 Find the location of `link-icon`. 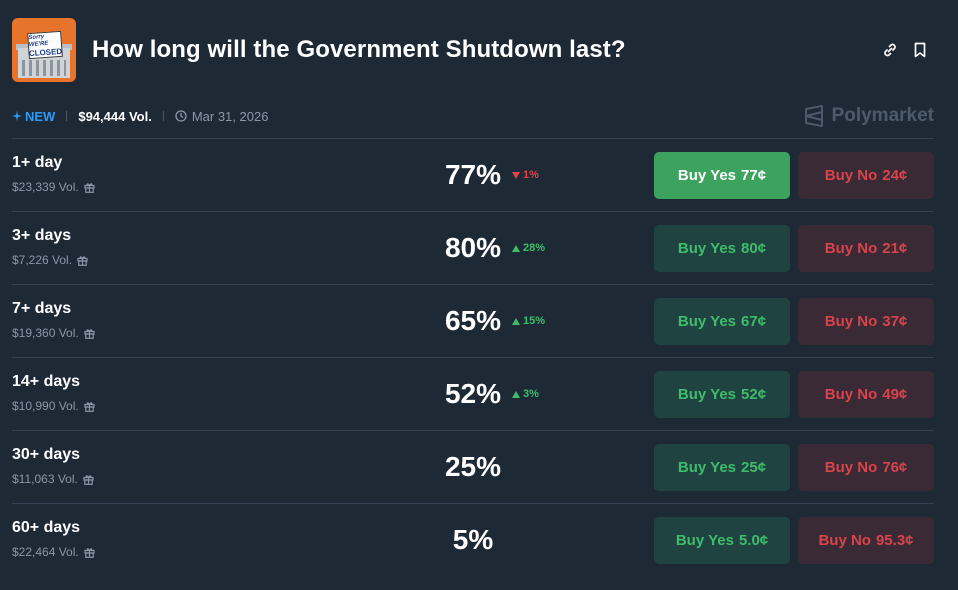

link-icon is located at coordinates (890, 50).